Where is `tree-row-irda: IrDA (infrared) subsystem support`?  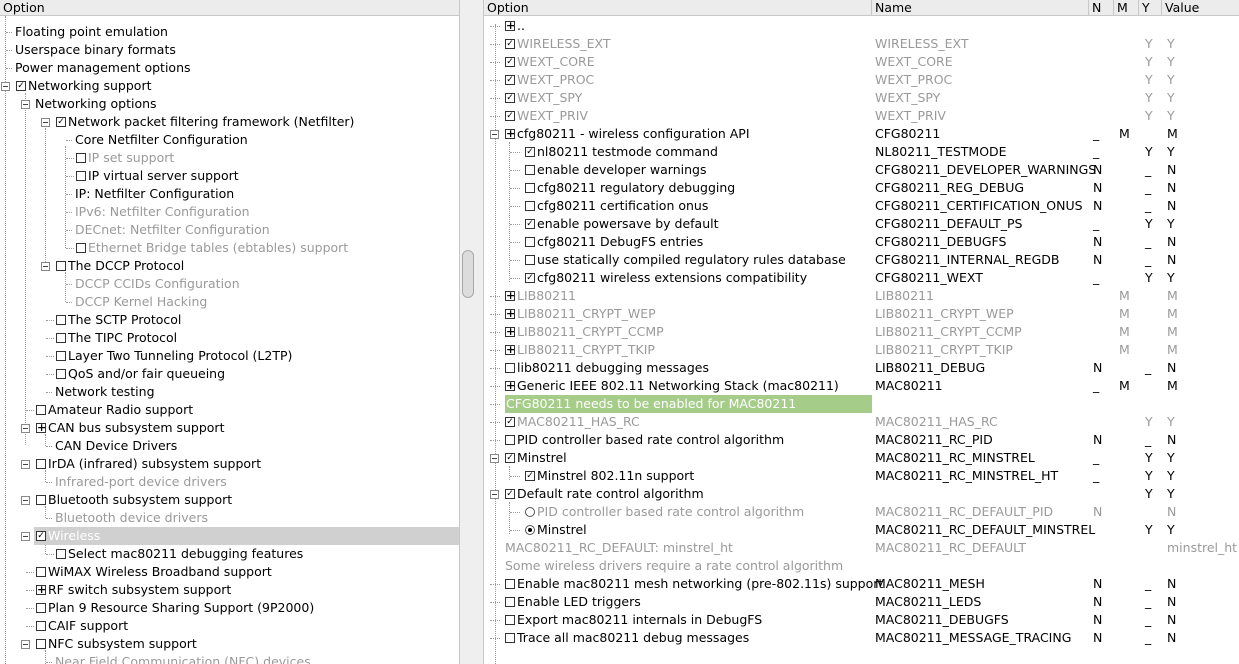 tree-row-irda: IrDA (infrared) subsystem support is located at coordinates (229, 464).